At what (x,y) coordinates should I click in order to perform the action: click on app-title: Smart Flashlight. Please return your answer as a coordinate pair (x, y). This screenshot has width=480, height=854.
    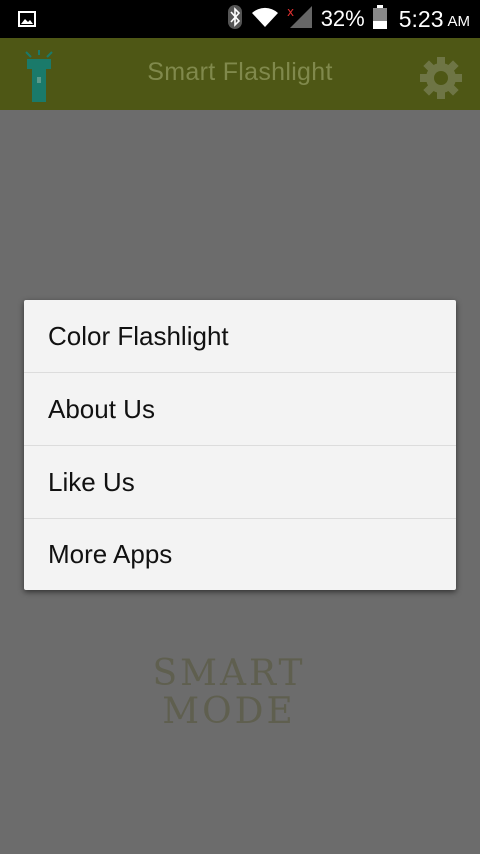
    Looking at the image, I should click on (240, 72).